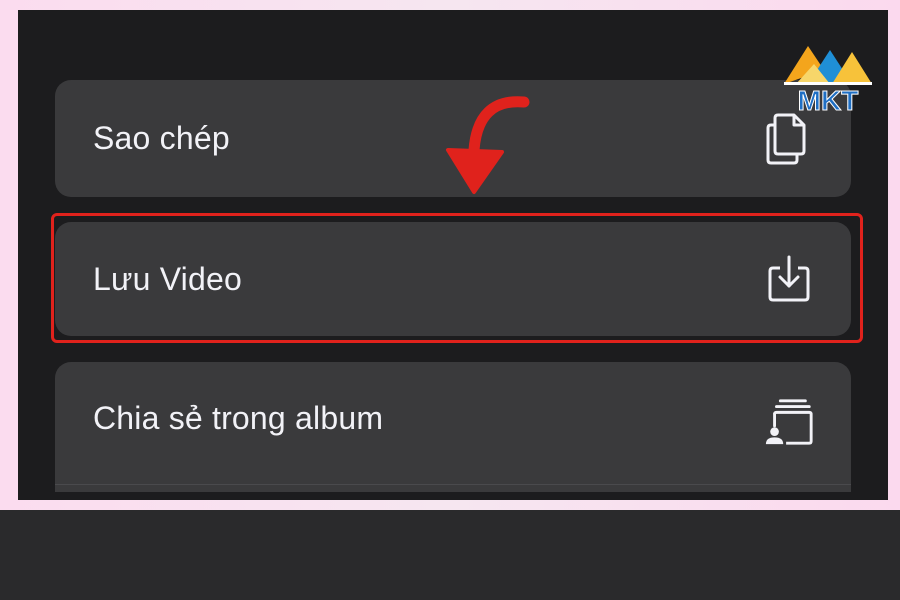  I want to click on shared-album-icon, so click(789, 422).